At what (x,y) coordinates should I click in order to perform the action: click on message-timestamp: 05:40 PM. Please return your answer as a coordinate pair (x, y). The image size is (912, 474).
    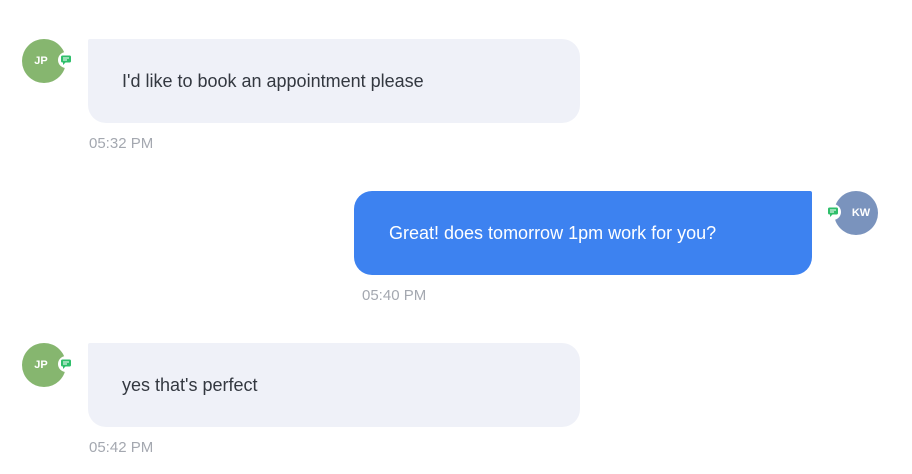
    Looking at the image, I should click on (394, 295).